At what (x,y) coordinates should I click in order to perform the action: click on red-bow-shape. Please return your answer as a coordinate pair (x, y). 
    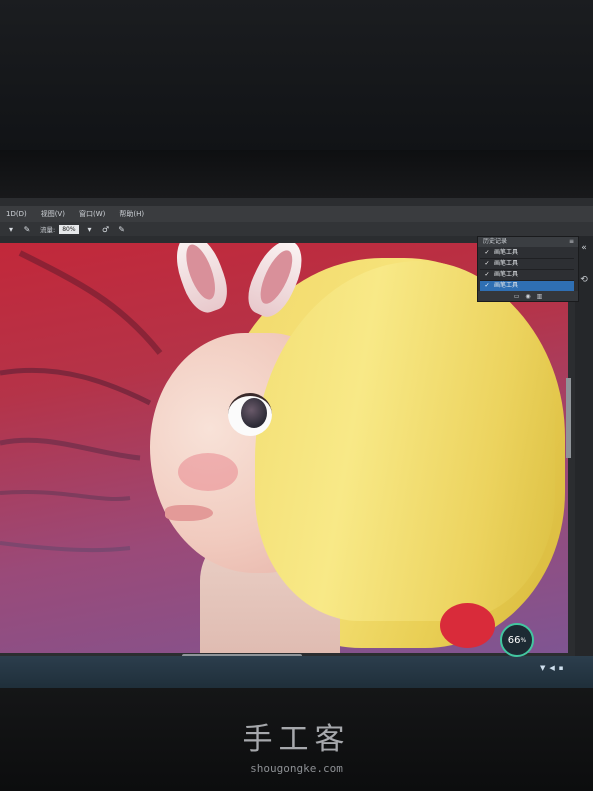
    Looking at the image, I should click on (467, 625).